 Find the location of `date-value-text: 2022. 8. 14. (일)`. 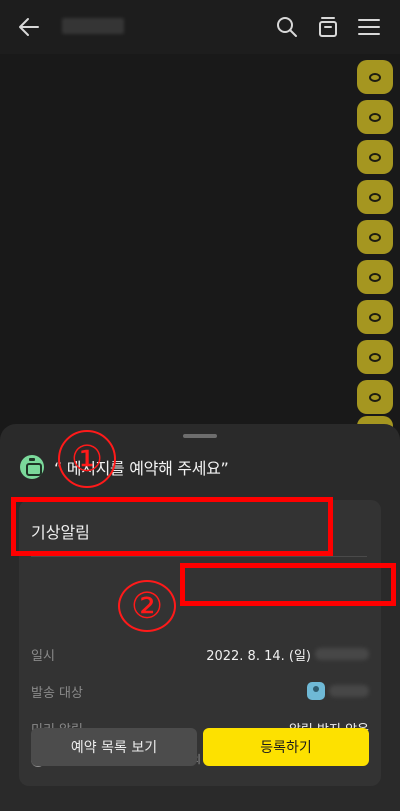

date-value-text: 2022. 8. 14. (일) is located at coordinates (258, 656).